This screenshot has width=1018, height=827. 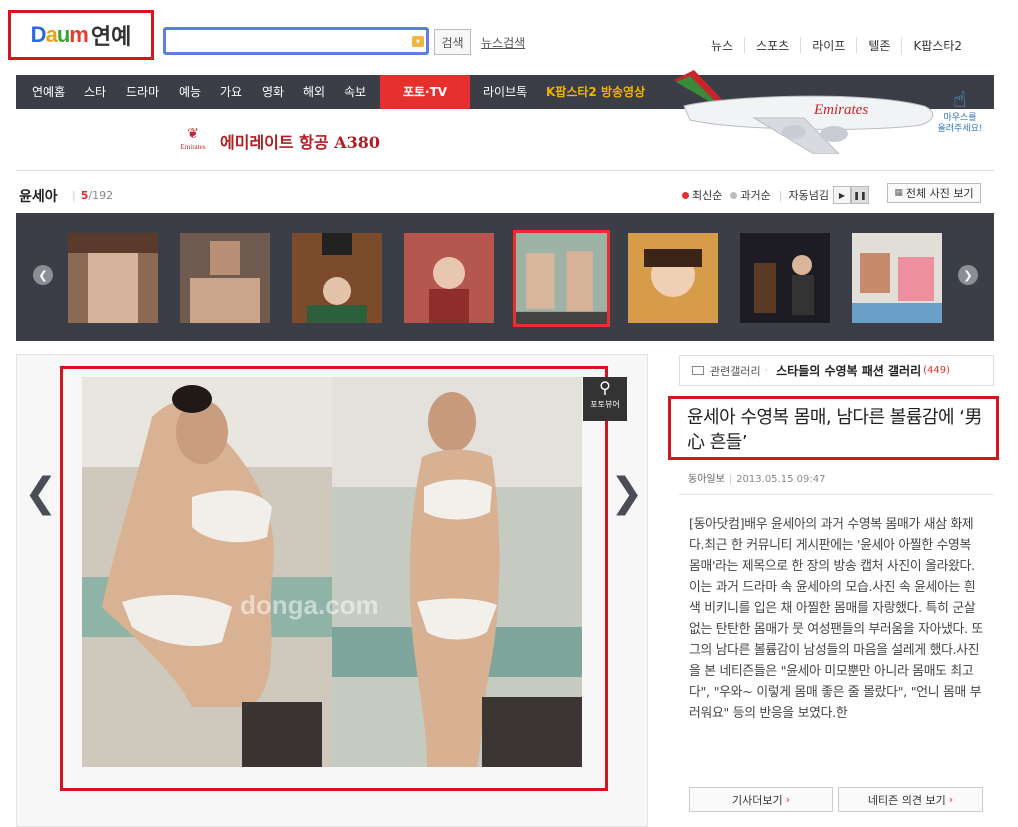 What do you see at coordinates (505, 92) in the screenshot?
I see `nav-item-live-talk: 라이브톡` at bounding box center [505, 92].